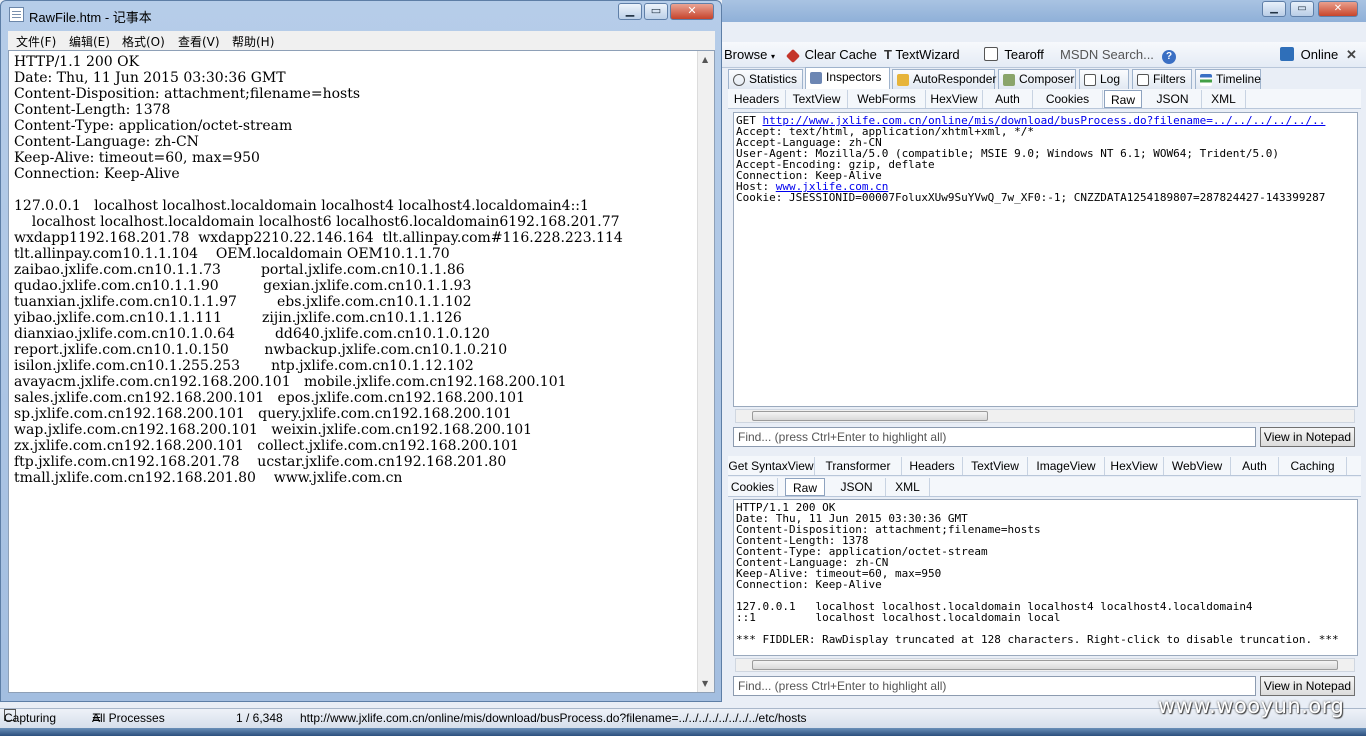 The image size is (1366, 736). Describe the element at coordinates (887, 99) in the screenshot. I see `req-tab-webforms: WebForms` at that location.